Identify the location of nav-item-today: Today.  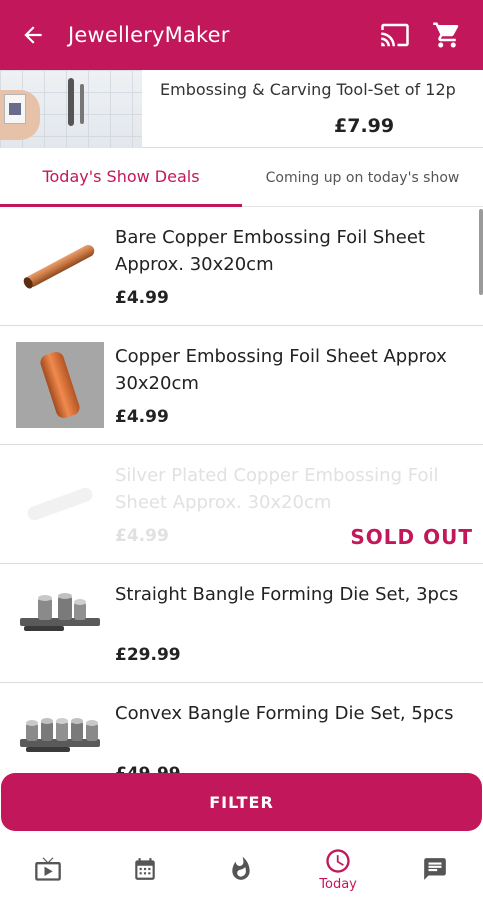
(338, 869).